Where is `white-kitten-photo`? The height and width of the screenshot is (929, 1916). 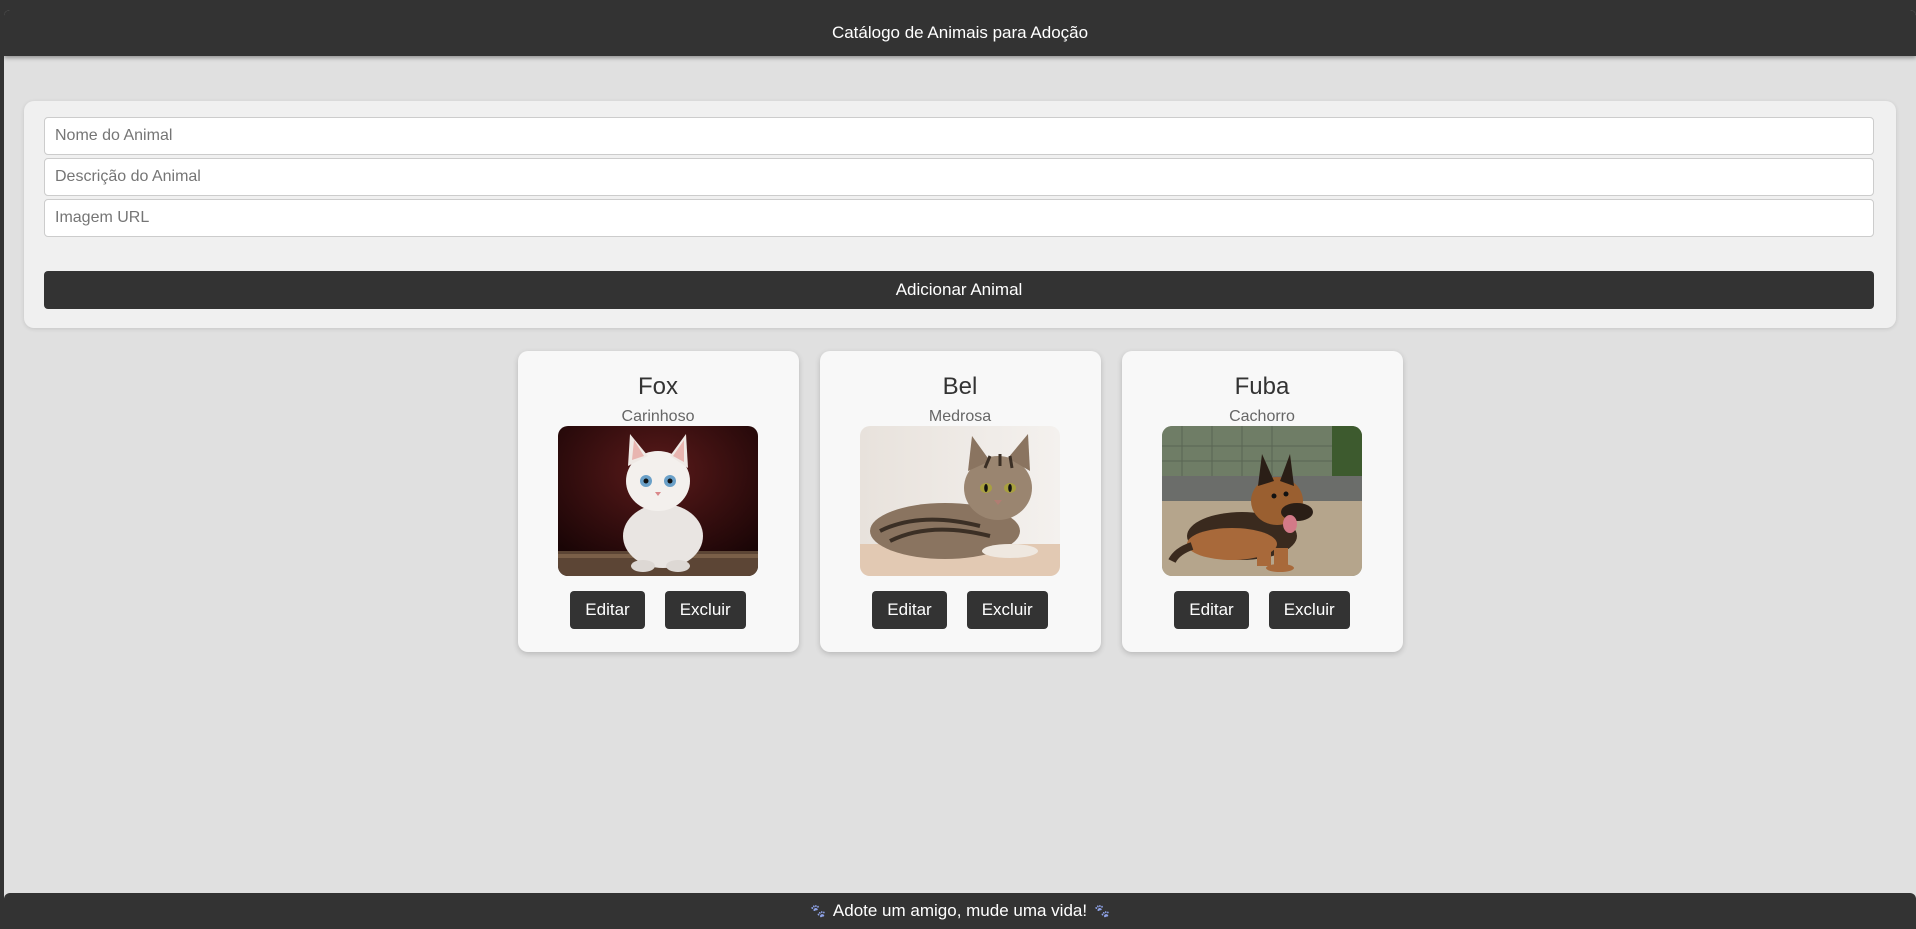
white-kitten-photo is located at coordinates (657, 501).